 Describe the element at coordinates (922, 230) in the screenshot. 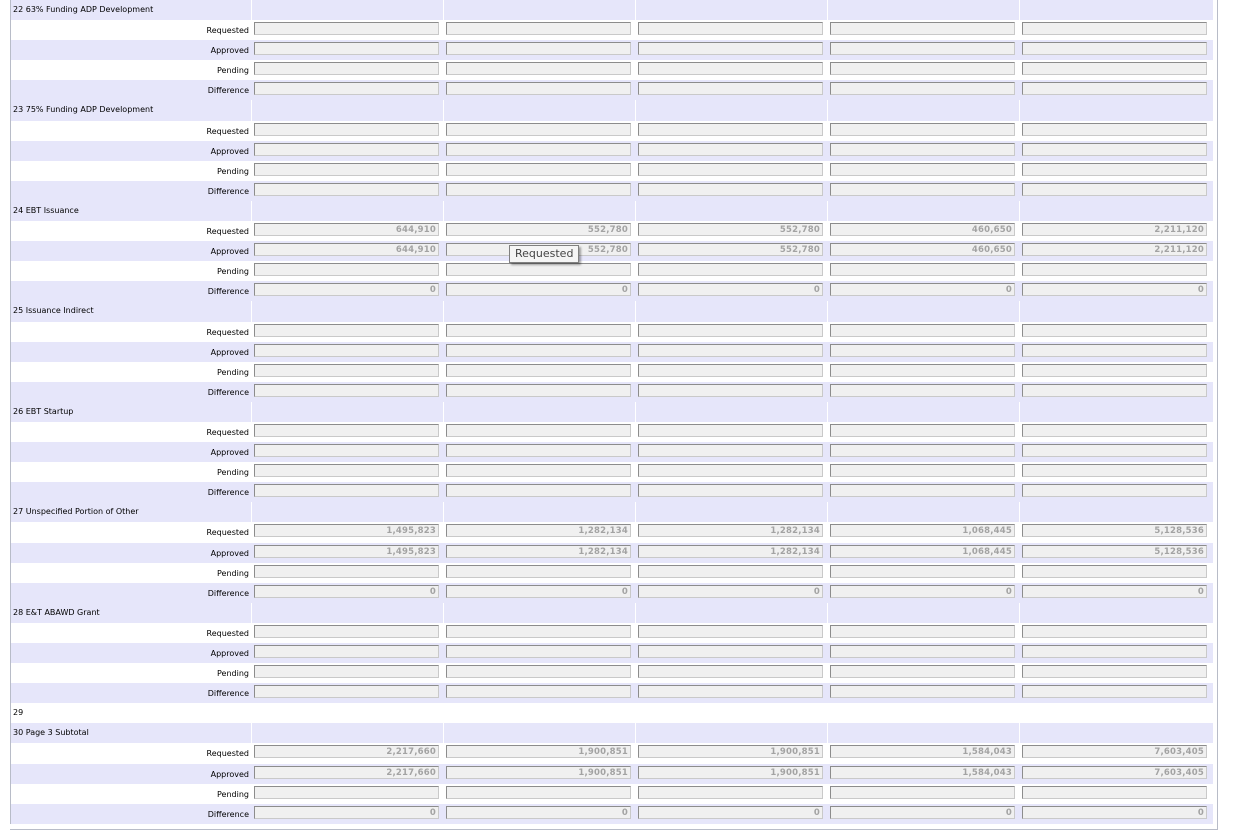

I see `requested-field: 460,650` at that location.